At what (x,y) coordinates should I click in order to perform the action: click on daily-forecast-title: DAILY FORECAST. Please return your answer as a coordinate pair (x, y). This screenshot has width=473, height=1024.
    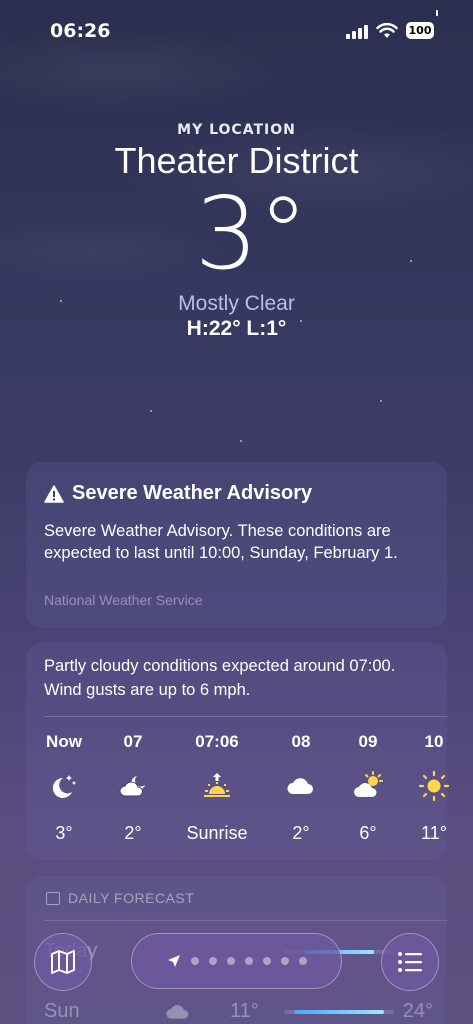
    Looking at the image, I should click on (131, 898).